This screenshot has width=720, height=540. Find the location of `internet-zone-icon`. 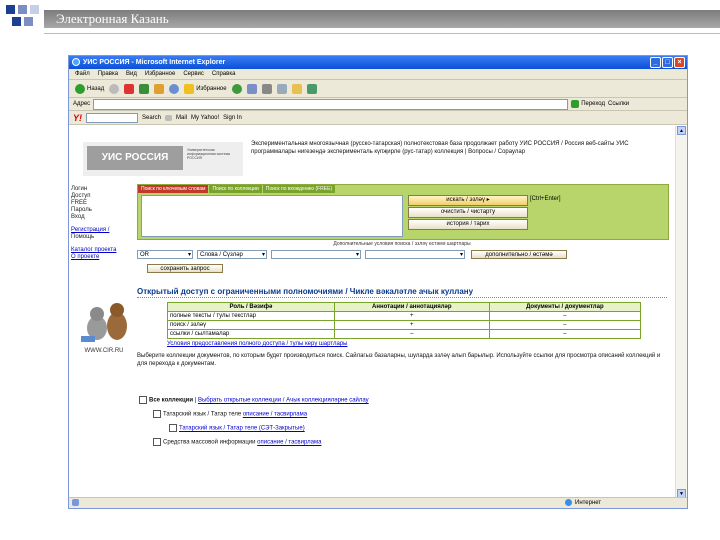

internet-zone-icon is located at coordinates (568, 502).